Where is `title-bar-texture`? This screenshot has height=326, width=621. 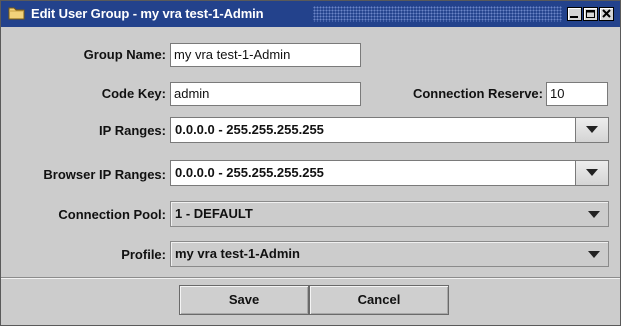
title-bar-texture is located at coordinates (437, 14).